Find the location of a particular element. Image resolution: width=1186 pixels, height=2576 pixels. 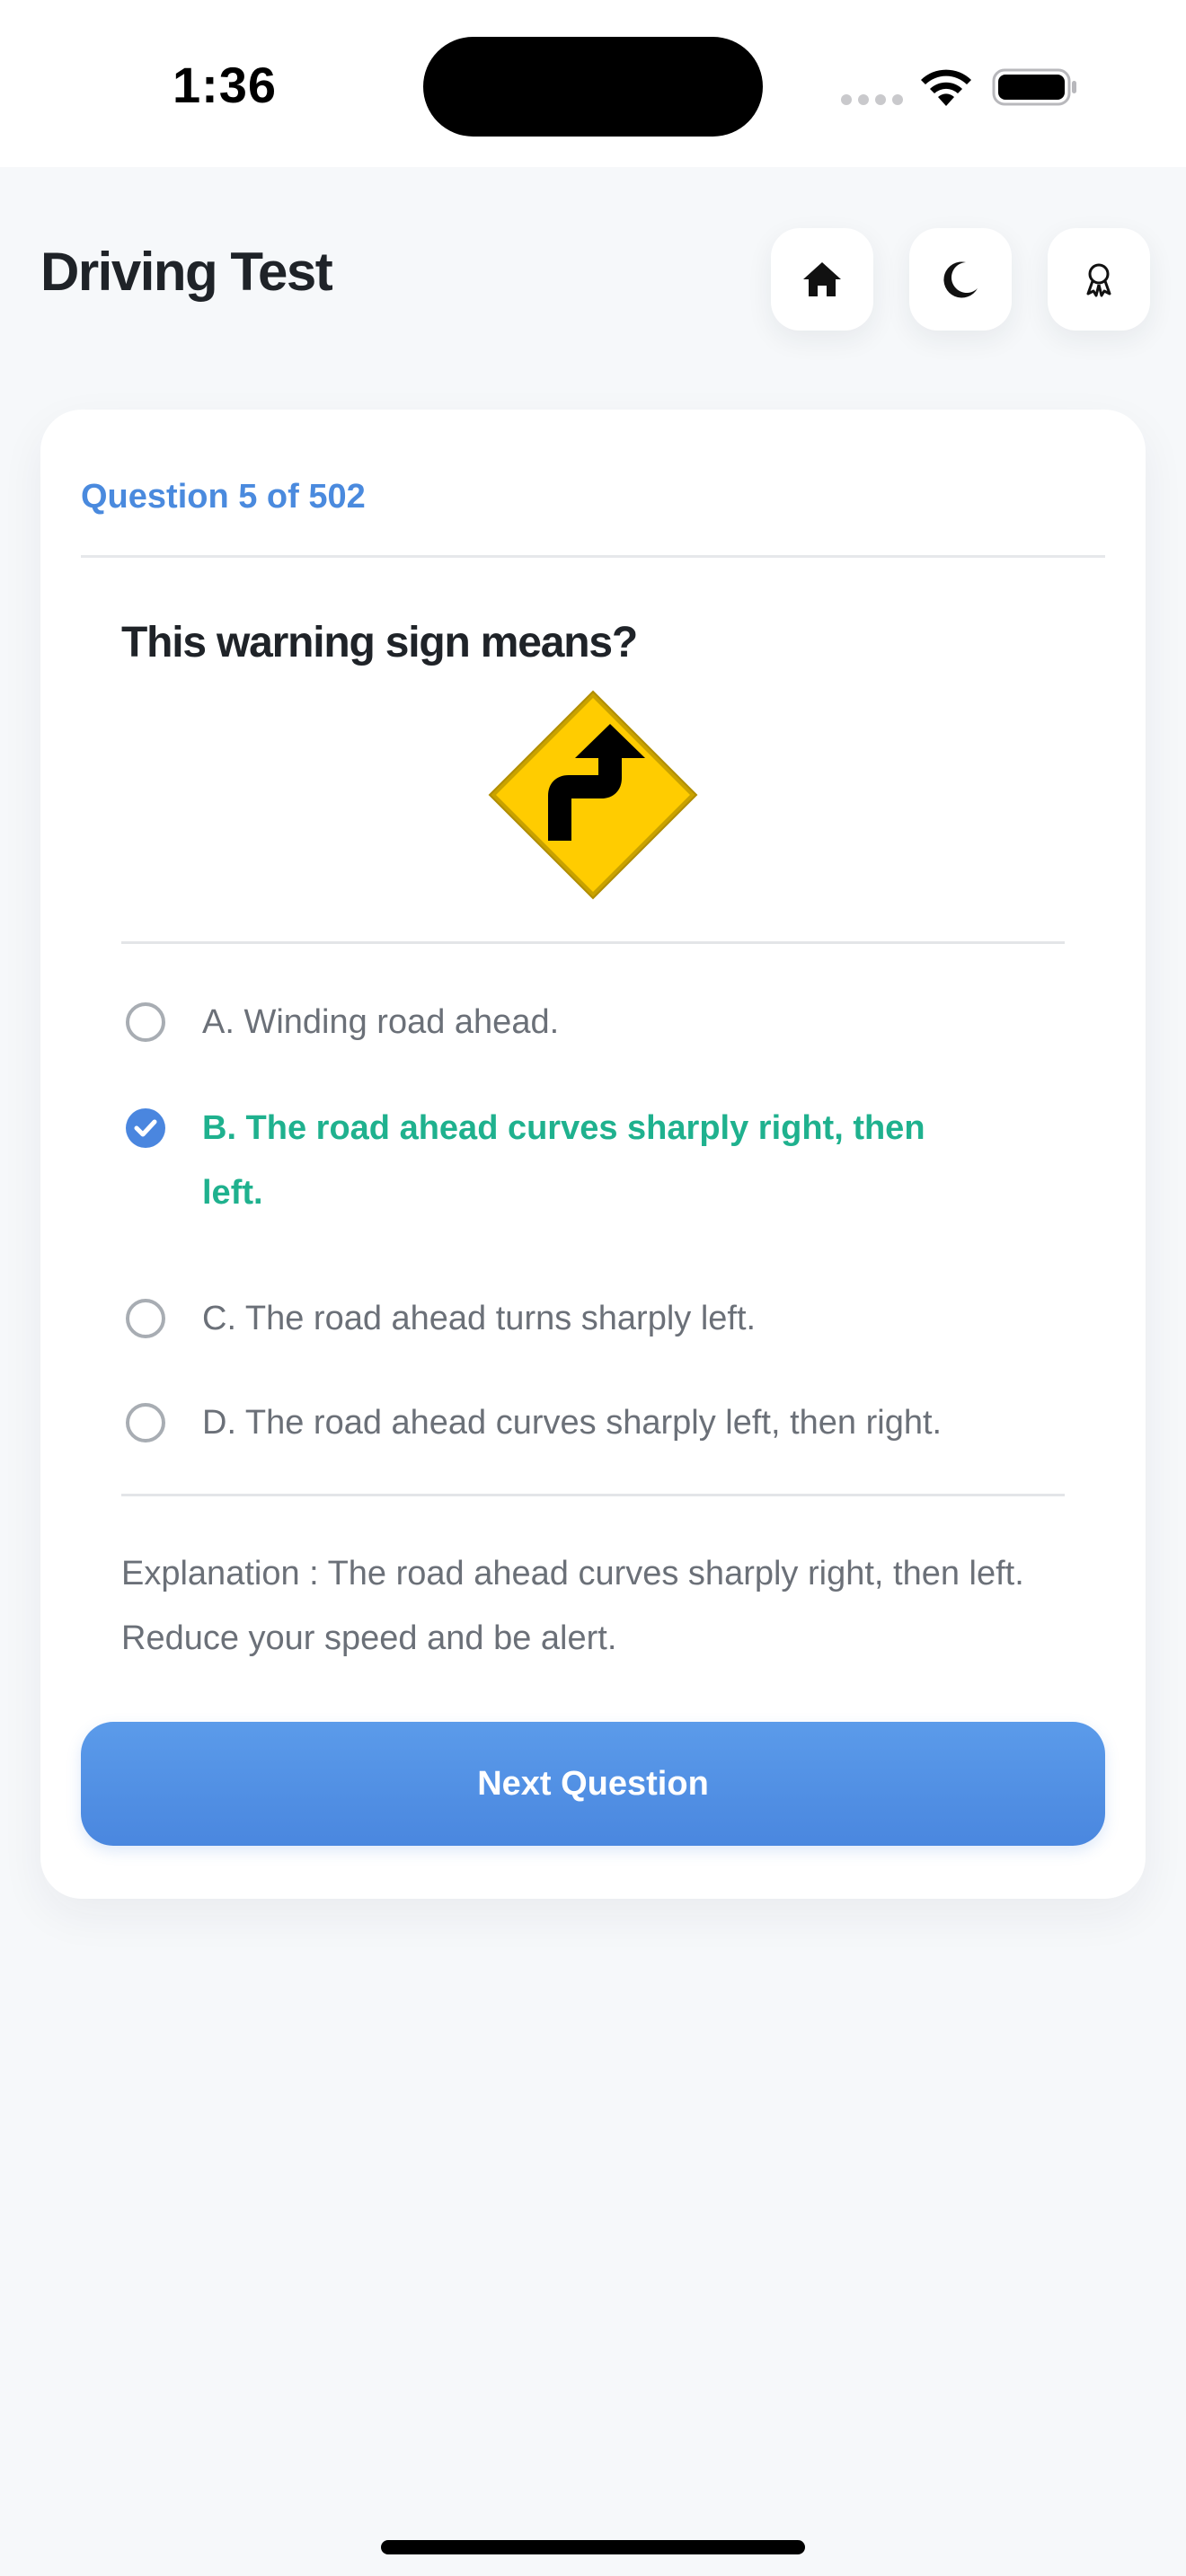

question-text: This warning sign means? is located at coordinates (379, 642).